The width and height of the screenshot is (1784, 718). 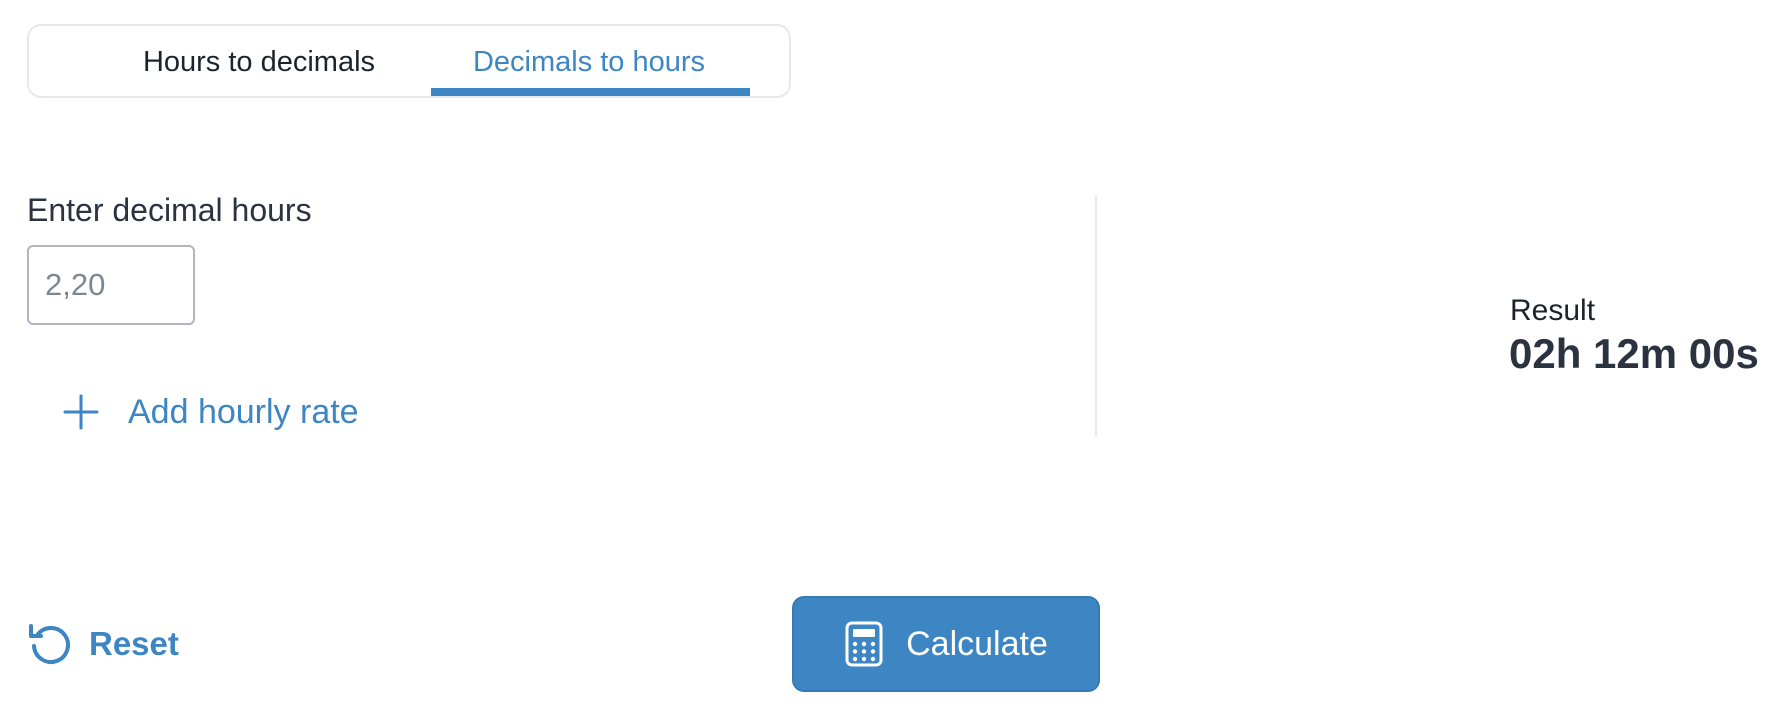 I want to click on reset-button: Reset, so click(x=103, y=644).